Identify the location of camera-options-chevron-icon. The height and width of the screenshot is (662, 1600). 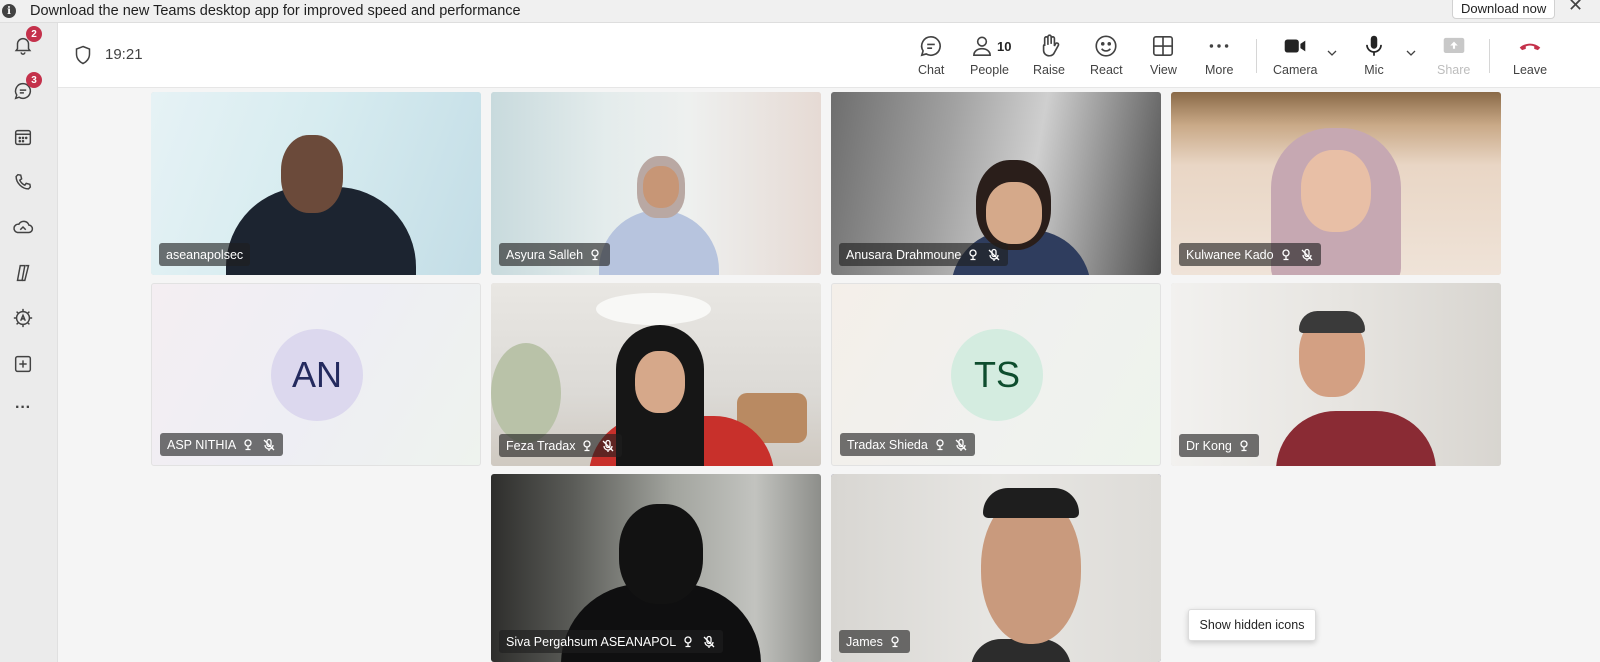
(1332, 53).